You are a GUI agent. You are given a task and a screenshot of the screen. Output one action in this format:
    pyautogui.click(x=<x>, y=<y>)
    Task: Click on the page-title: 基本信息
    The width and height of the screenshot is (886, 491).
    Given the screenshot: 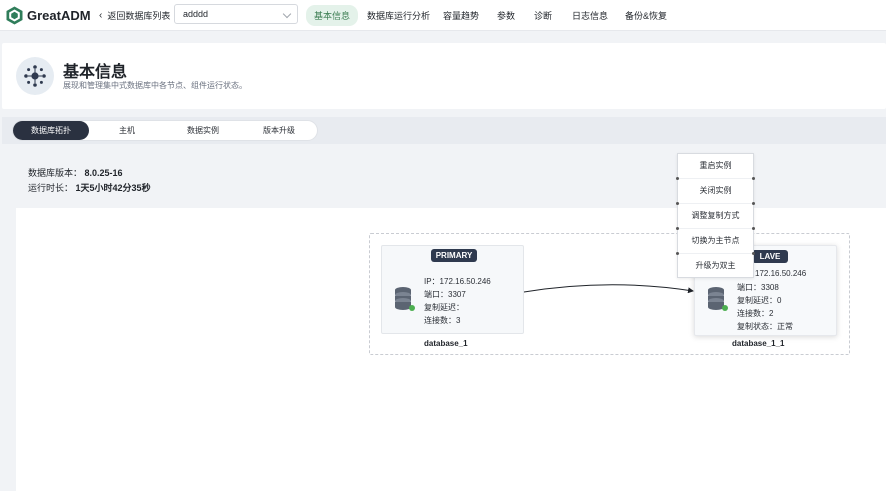 What is the action you would take?
    pyautogui.click(x=95, y=72)
    